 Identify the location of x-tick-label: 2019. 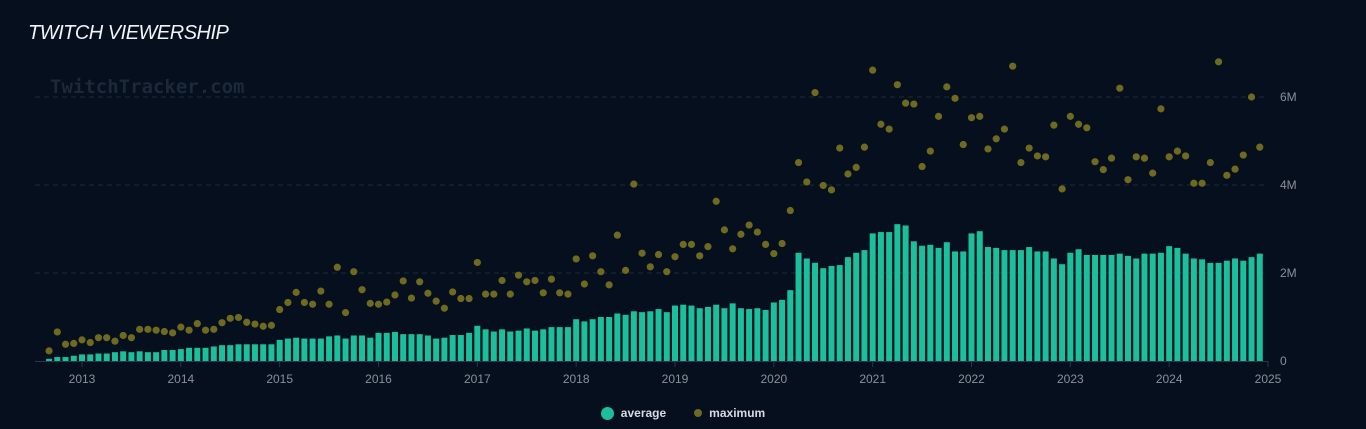
(675, 379).